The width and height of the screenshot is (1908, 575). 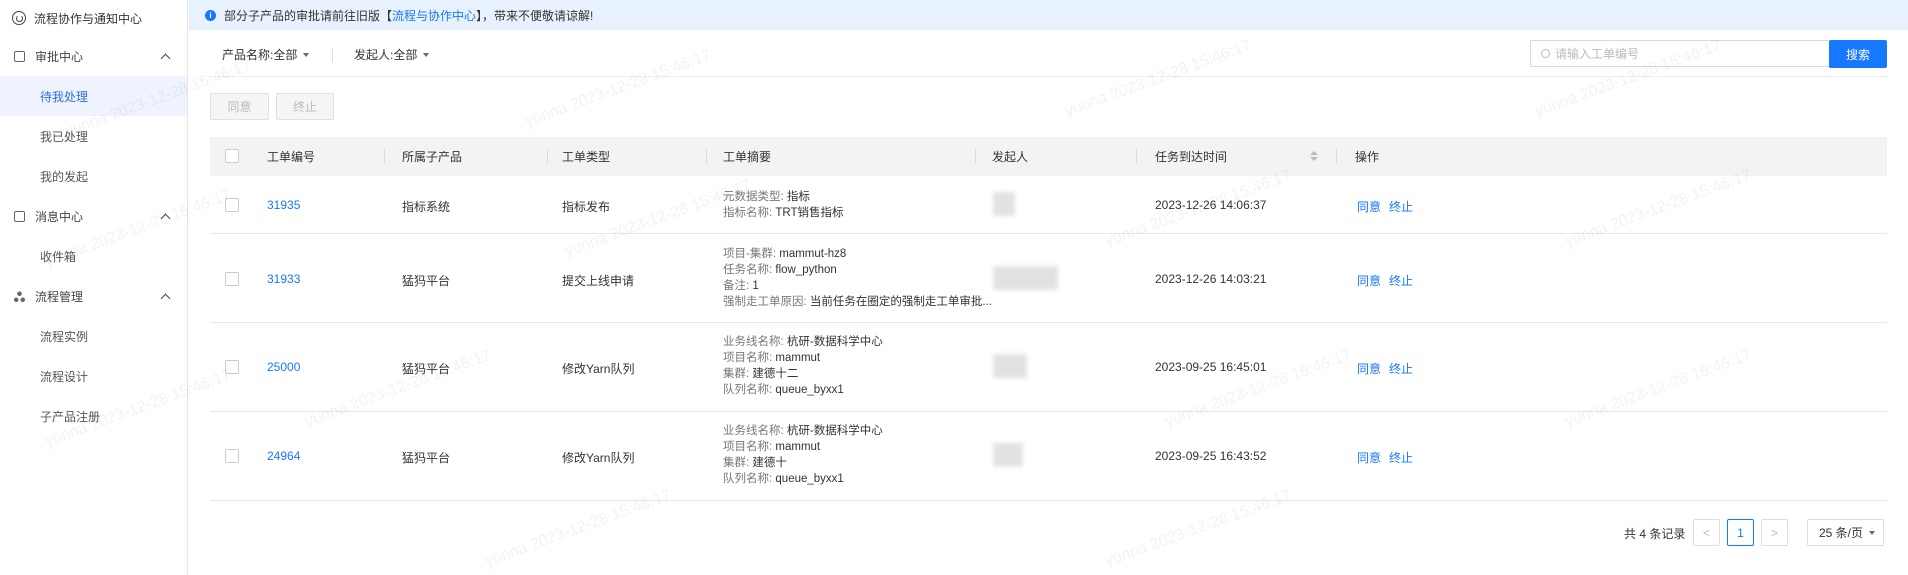 What do you see at coordinates (1211, 279) in the screenshot?
I see `arrival-time-cell: 2023-12-26 14:03:21` at bounding box center [1211, 279].